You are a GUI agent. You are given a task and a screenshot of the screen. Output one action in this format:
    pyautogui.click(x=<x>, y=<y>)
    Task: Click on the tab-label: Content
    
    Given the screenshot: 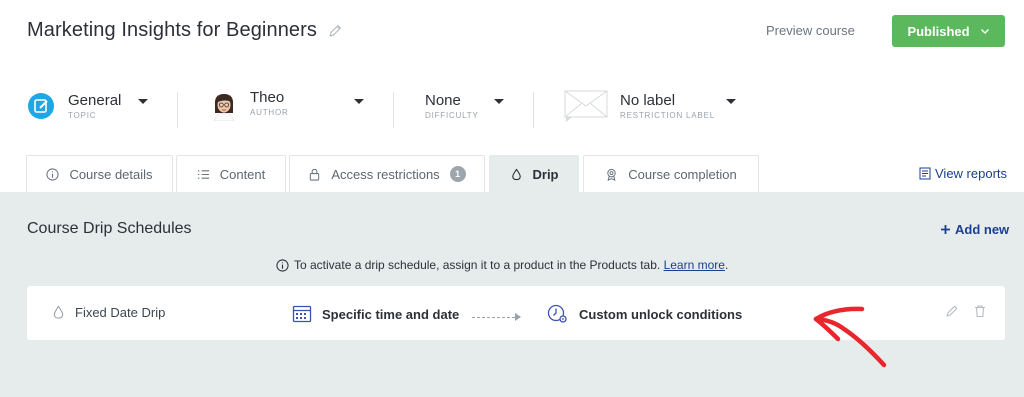 What is the action you would take?
    pyautogui.click(x=242, y=174)
    